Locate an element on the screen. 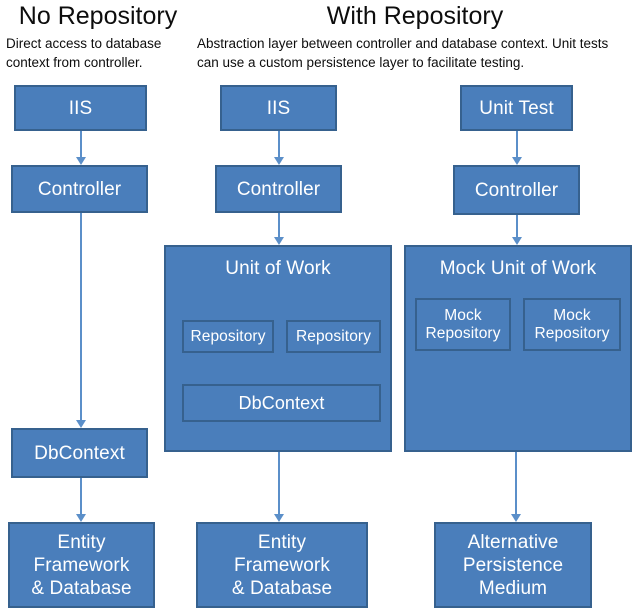 This screenshot has width=635, height=615. box-c1-iis-label: IIS is located at coordinates (80, 108).